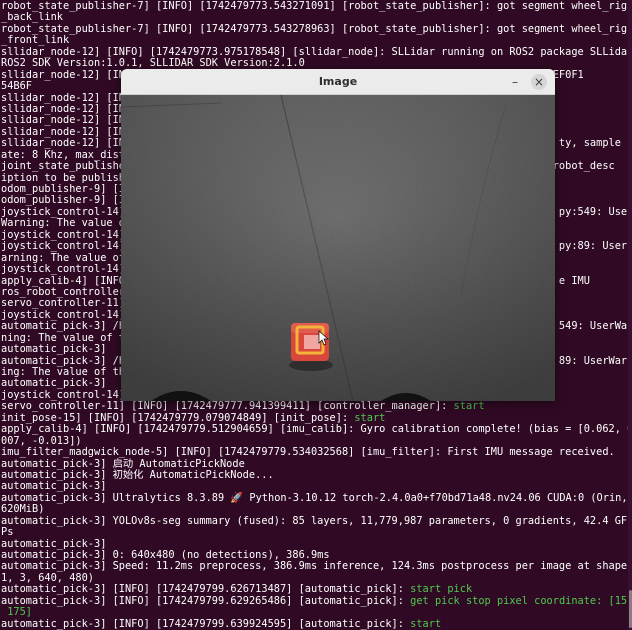 The height and width of the screenshot is (630, 632). What do you see at coordinates (63, 372) in the screenshot?
I see `terminal-line-text: ing: The value of th` at bounding box center [63, 372].